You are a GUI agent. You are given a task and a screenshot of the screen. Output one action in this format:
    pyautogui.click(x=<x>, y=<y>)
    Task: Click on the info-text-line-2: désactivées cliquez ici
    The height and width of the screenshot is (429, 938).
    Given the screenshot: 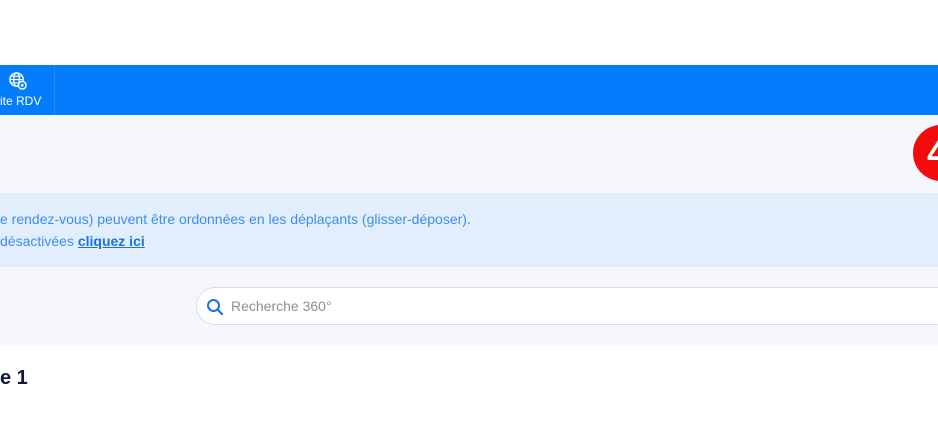 What is the action you would take?
    pyautogui.click(x=72, y=241)
    